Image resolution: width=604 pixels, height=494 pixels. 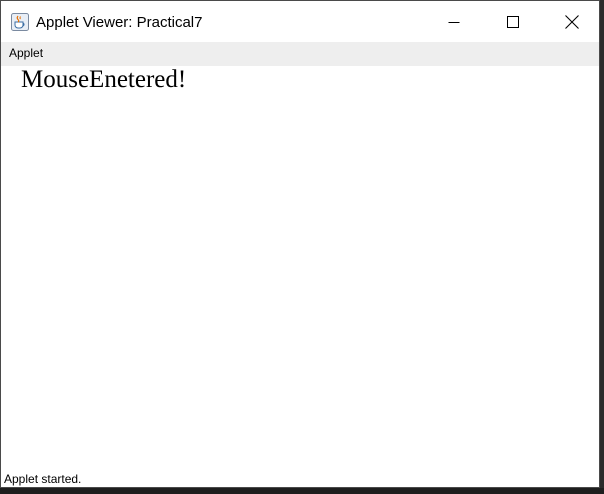 I want to click on minimize-icon, so click(x=454, y=22).